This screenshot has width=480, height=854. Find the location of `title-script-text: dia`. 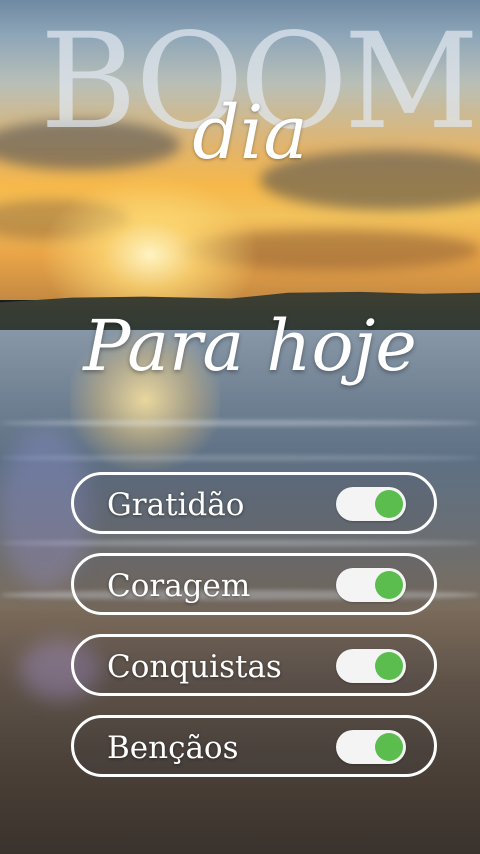

title-script-text: dia is located at coordinates (250, 133).